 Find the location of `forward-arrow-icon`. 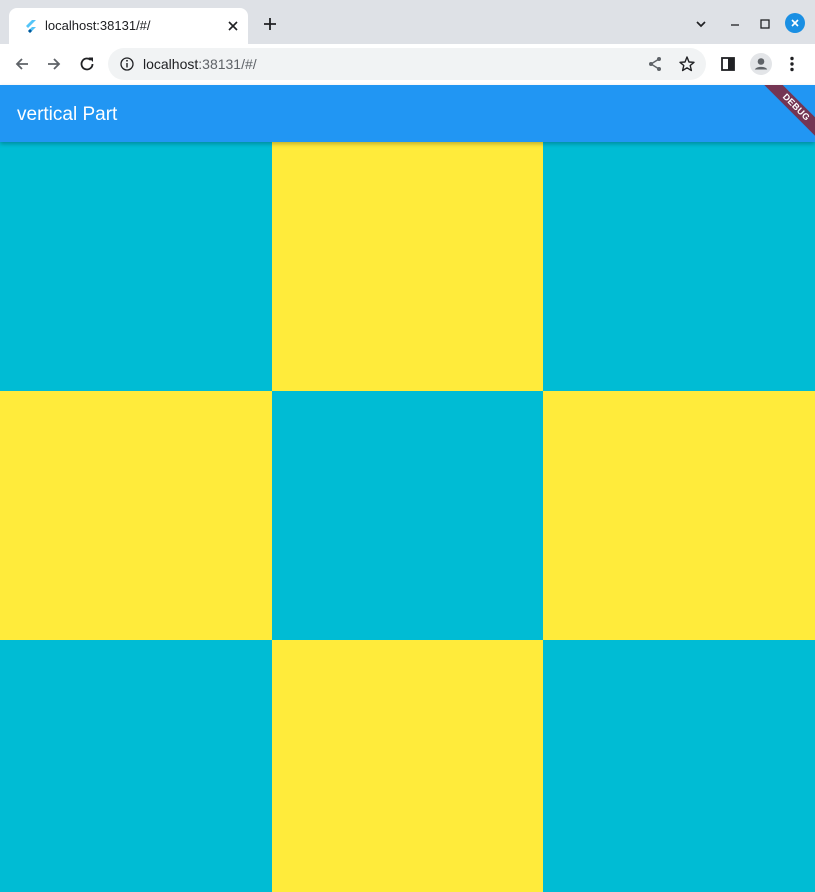

forward-arrow-icon is located at coordinates (54, 64).